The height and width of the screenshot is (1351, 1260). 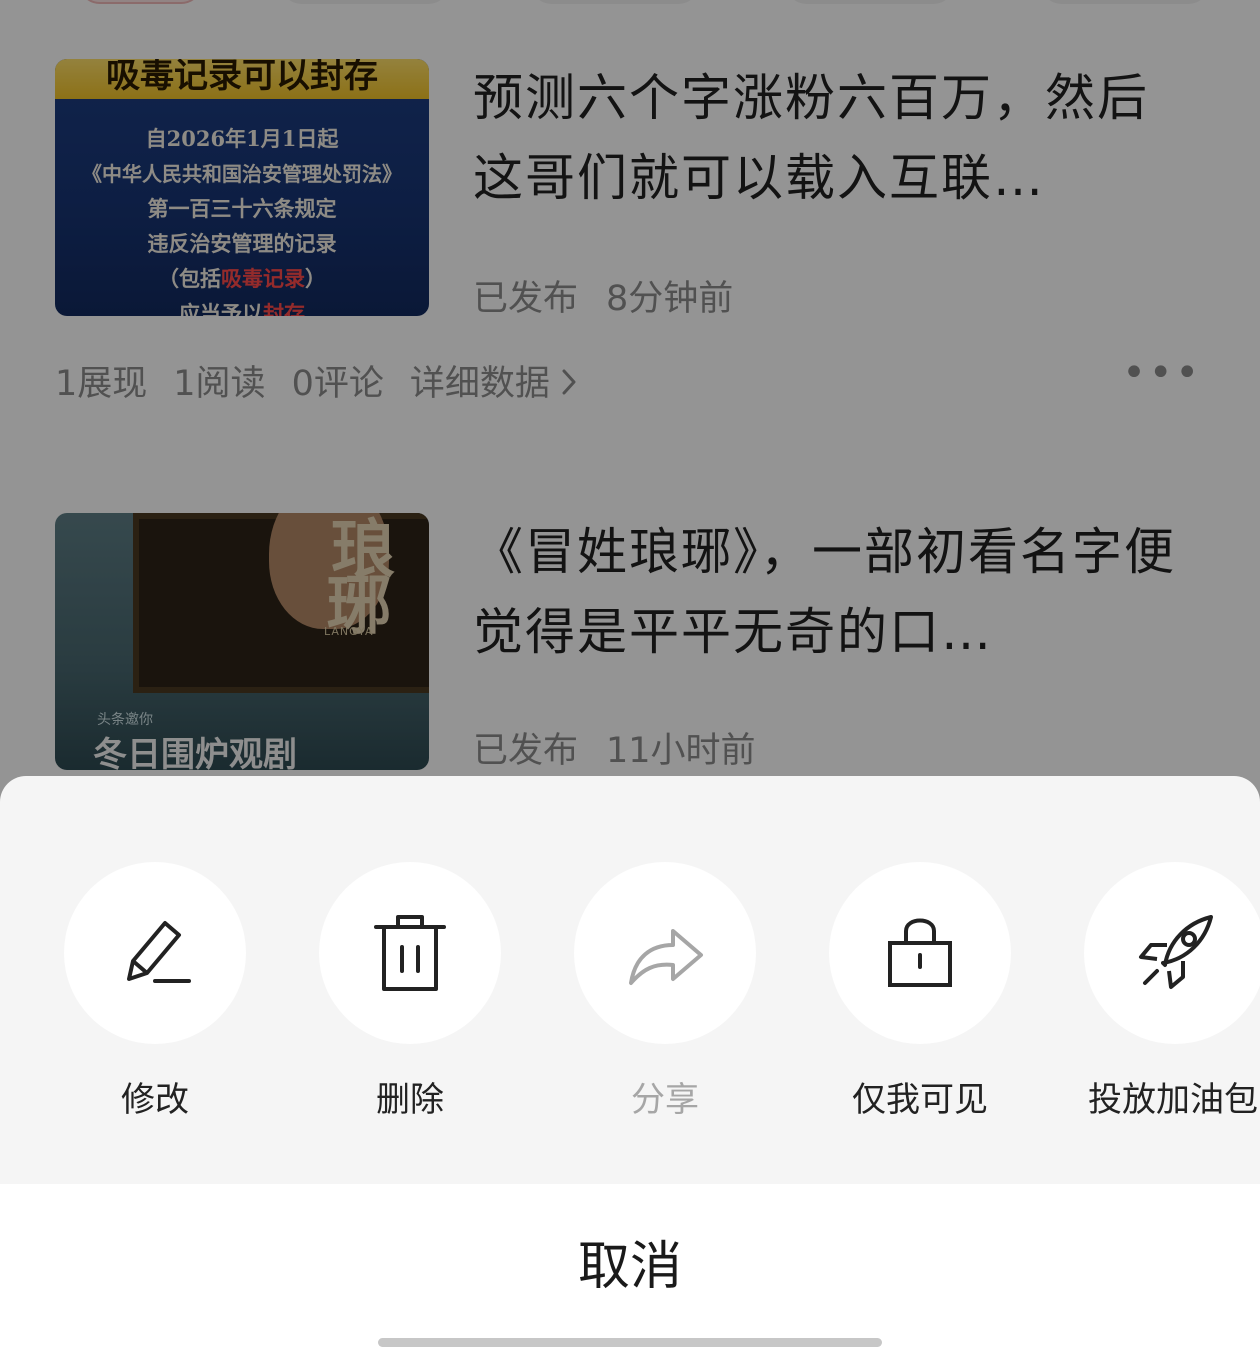 I want to click on share-button, so click(x=665, y=953).